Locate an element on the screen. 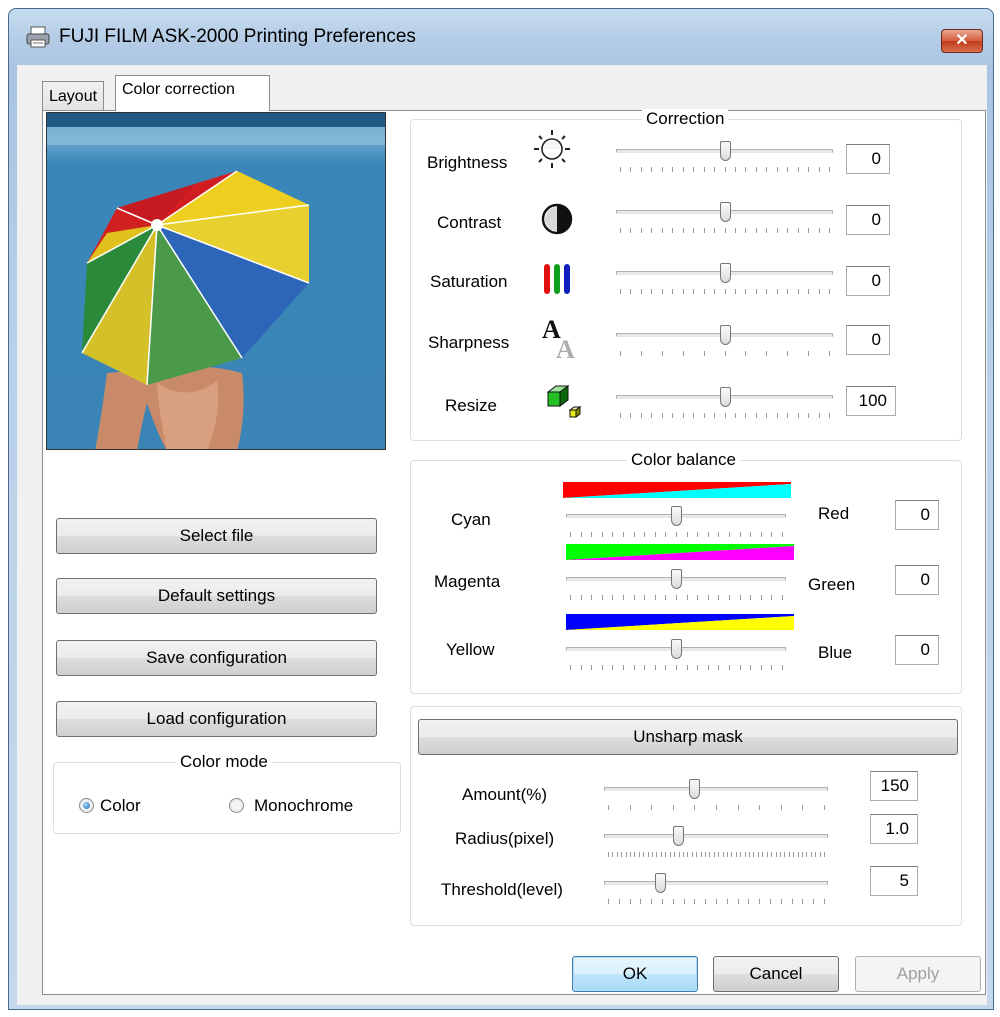 The image size is (1000, 1017). tab-label: Color correction is located at coordinates (178, 89).